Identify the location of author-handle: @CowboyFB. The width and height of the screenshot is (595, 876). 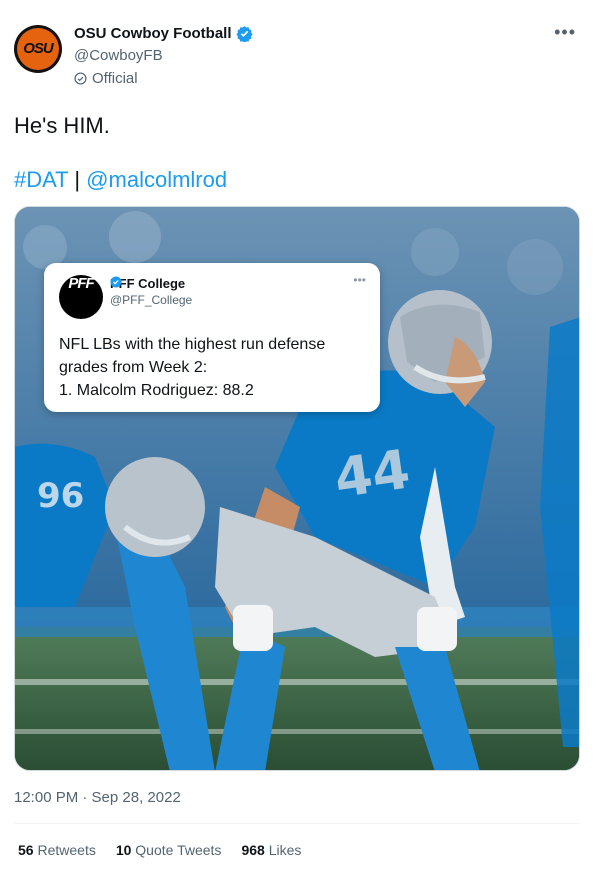
(118, 55).